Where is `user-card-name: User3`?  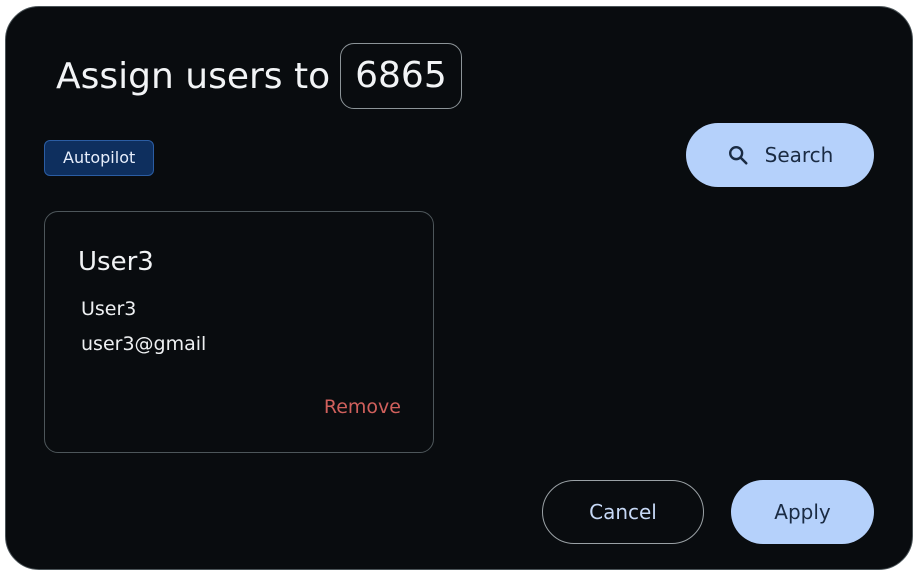
user-card-name: User3 is located at coordinates (116, 262).